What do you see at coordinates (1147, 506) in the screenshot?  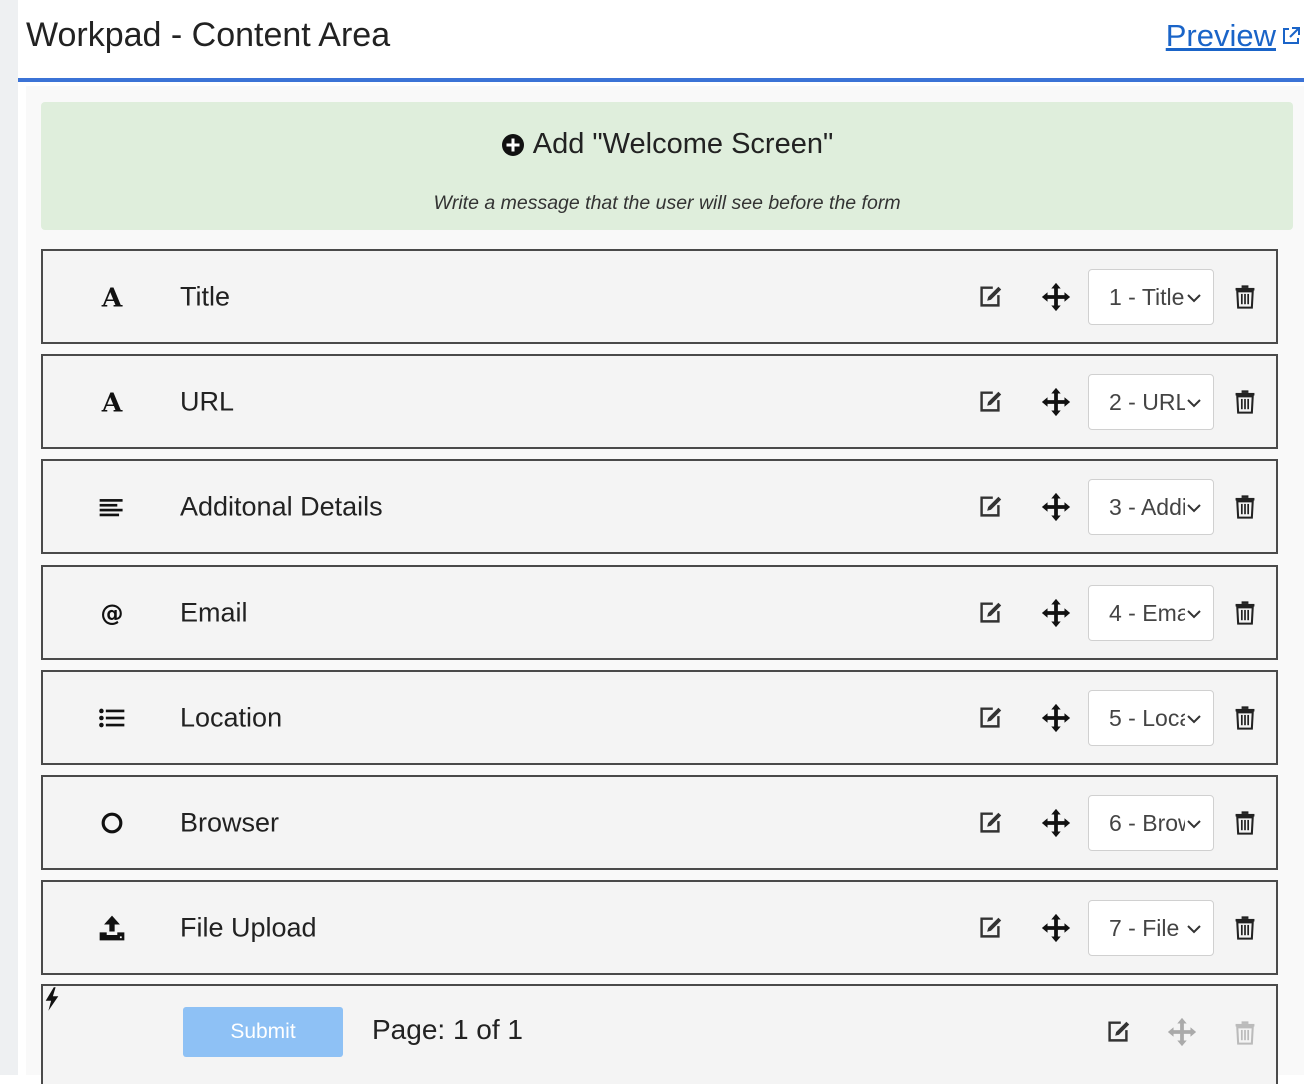 I see `field-order-value: 3 - Additonal Details` at bounding box center [1147, 506].